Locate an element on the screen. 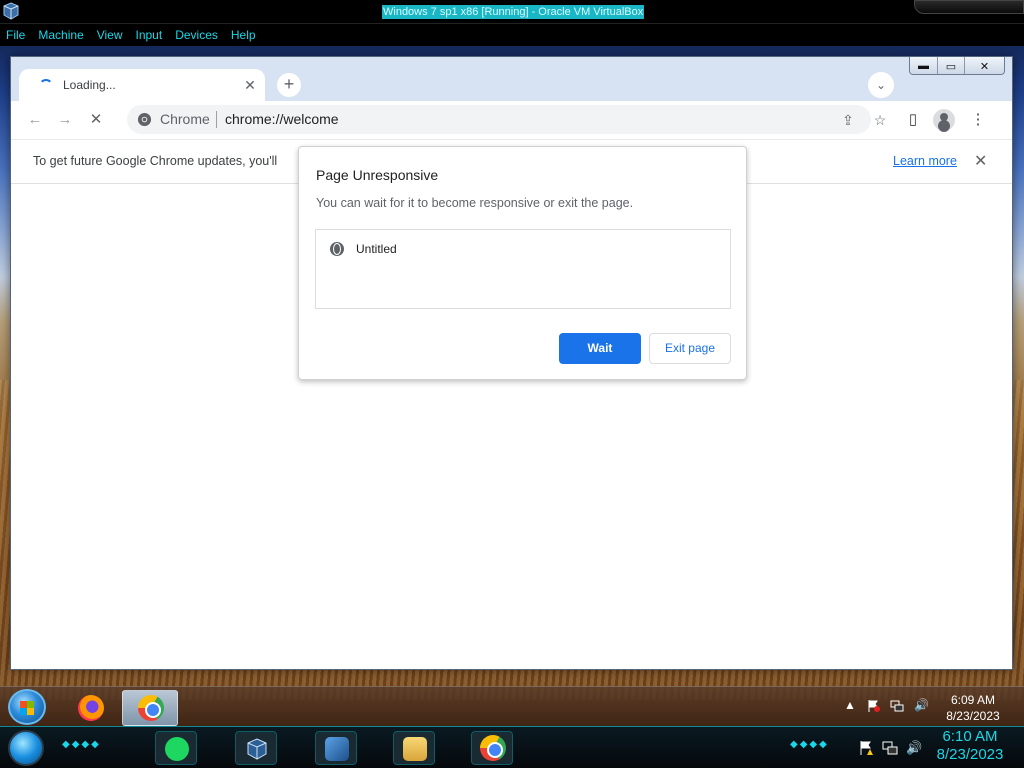  chrome-taskbar-button is located at coordinates (150, 708).